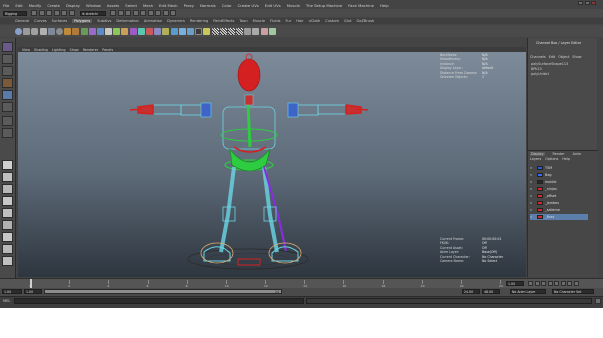 The image size is (603, 338). I want to click on menu-modify: Modify, so click(35, 5).